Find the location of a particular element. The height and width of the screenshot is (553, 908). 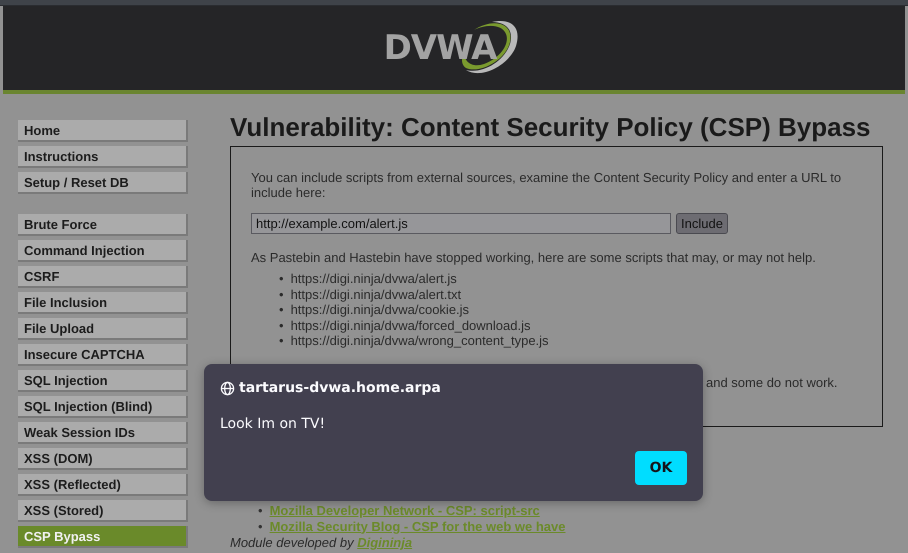

nav-item: File Upload is located at coordinates (103, 329).